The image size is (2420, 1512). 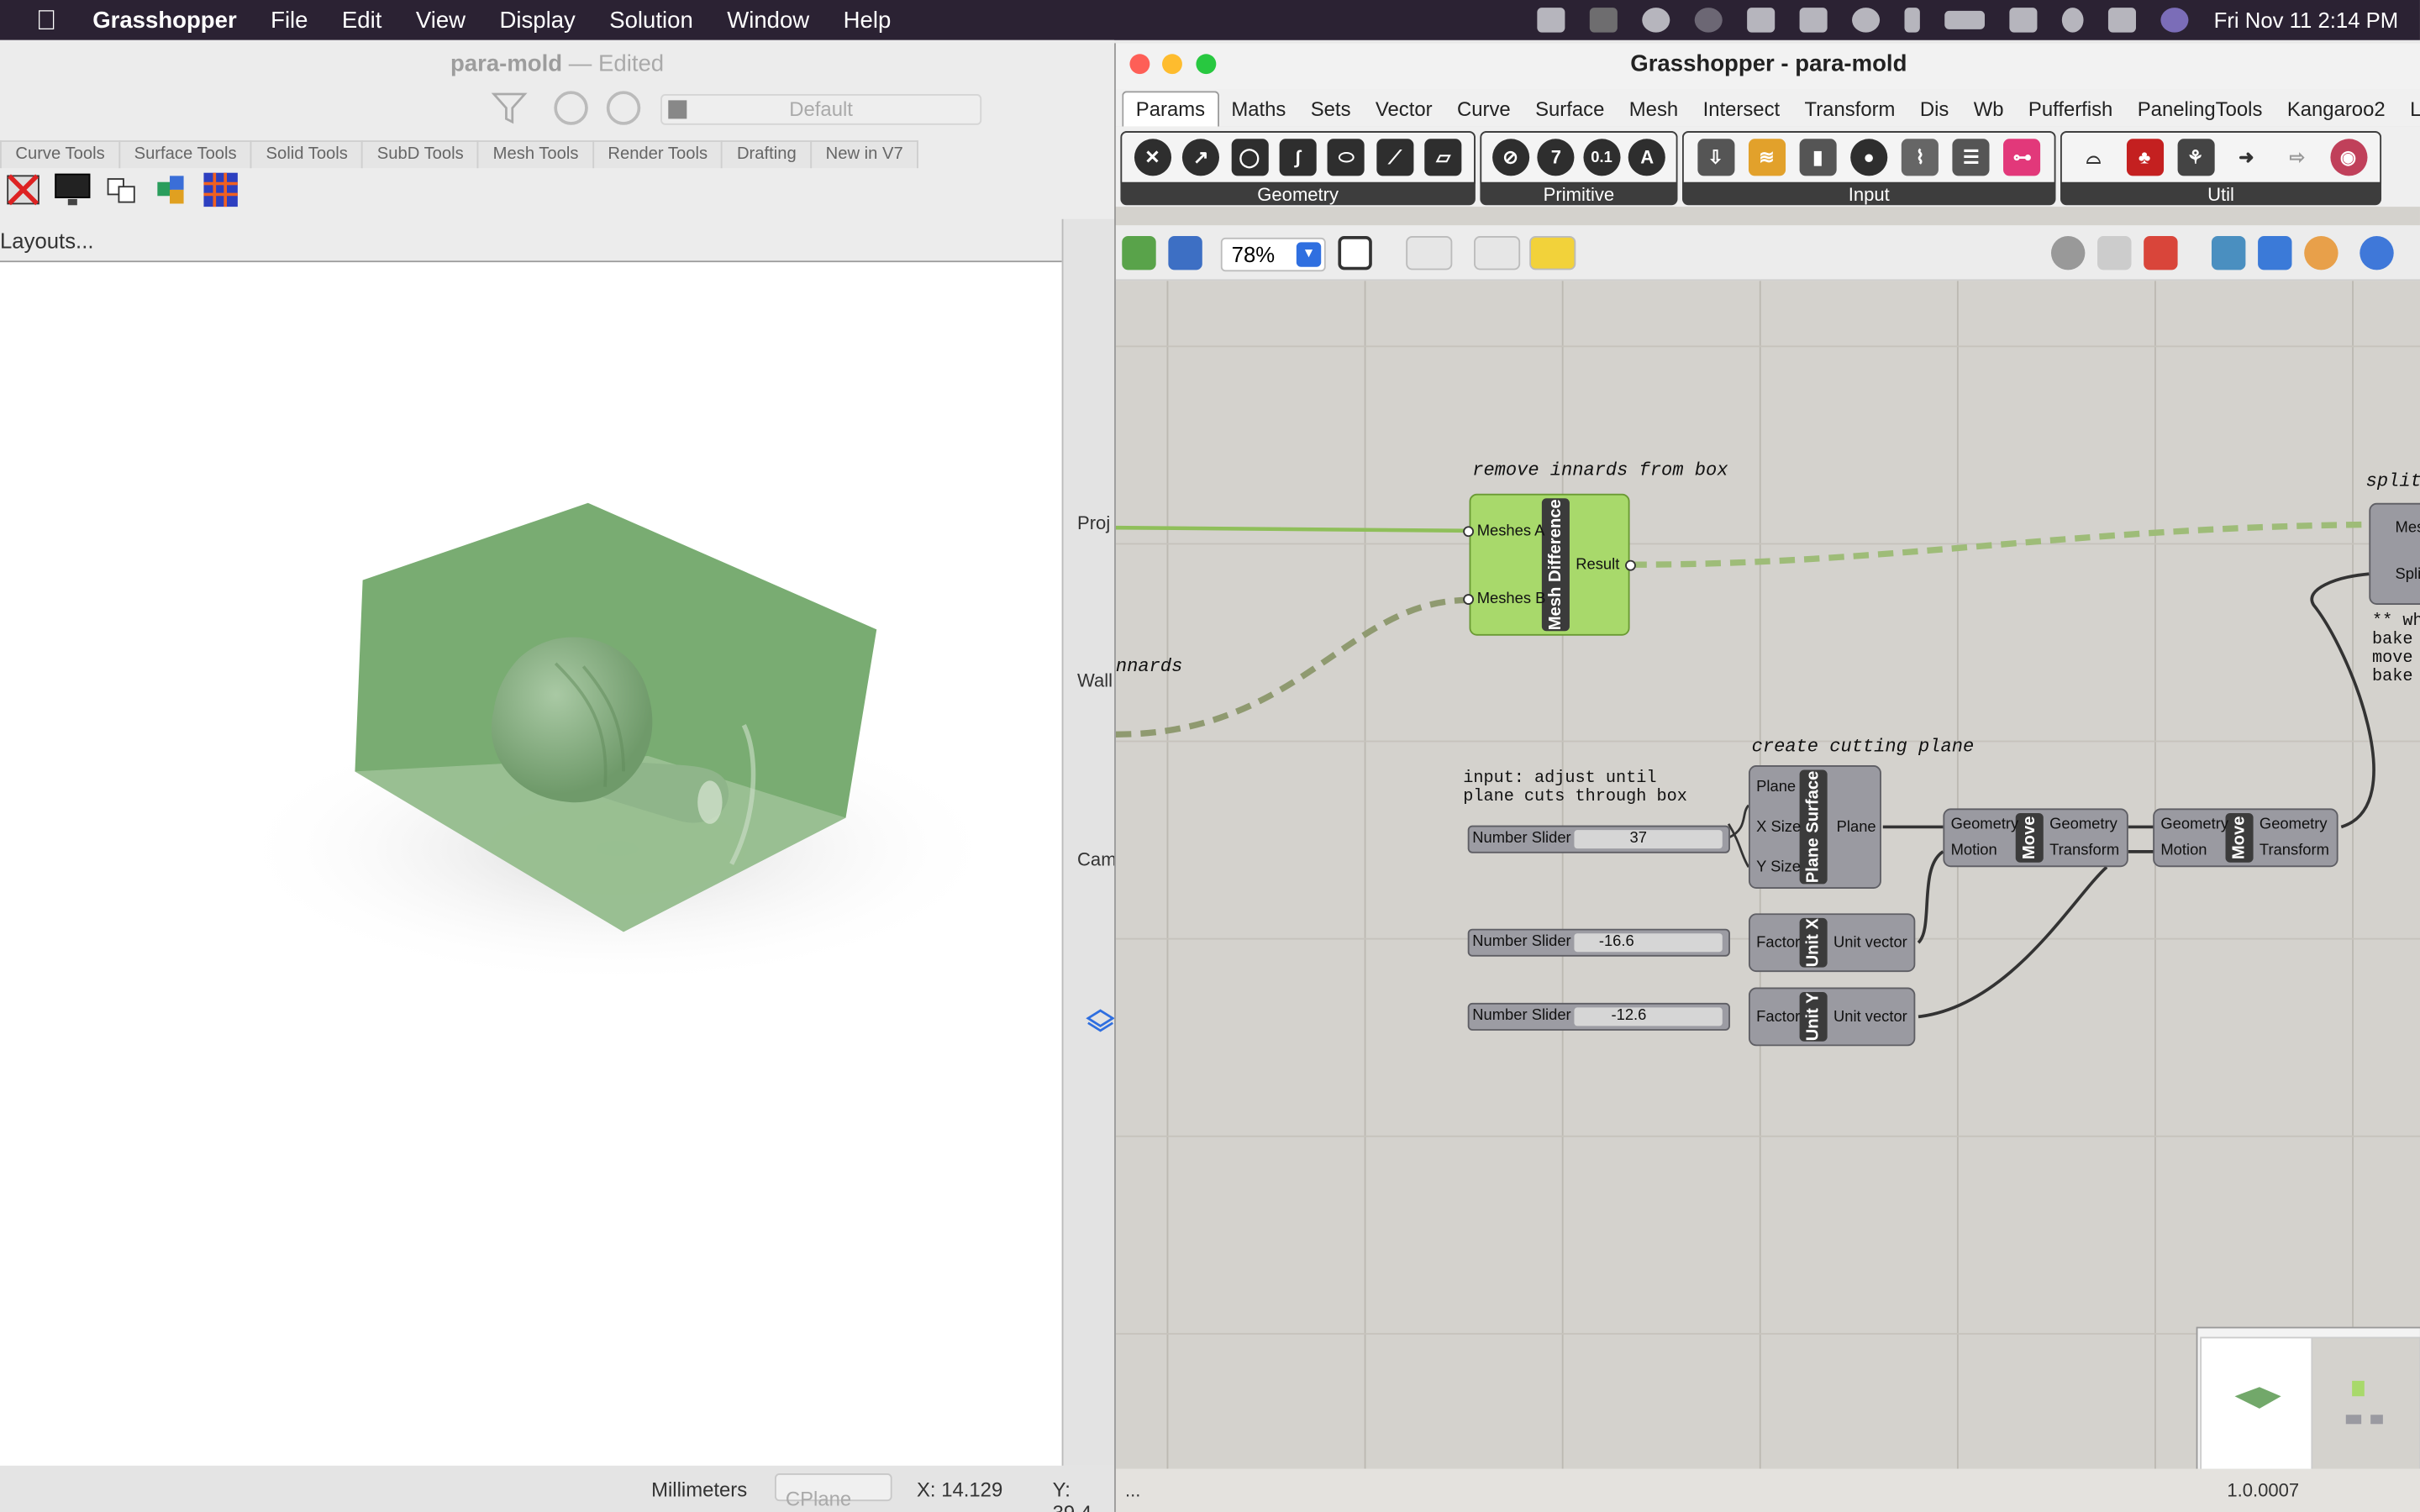 I want to click on number-param-icon: 0.1, so click(x=1601, y=157).